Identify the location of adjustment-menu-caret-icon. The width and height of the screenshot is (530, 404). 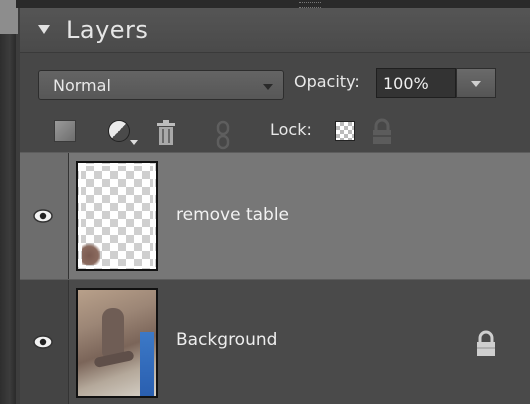
(134, 142).